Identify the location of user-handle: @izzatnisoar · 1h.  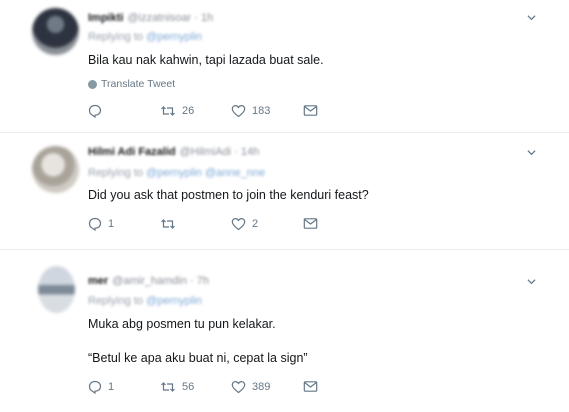
(170, 18).